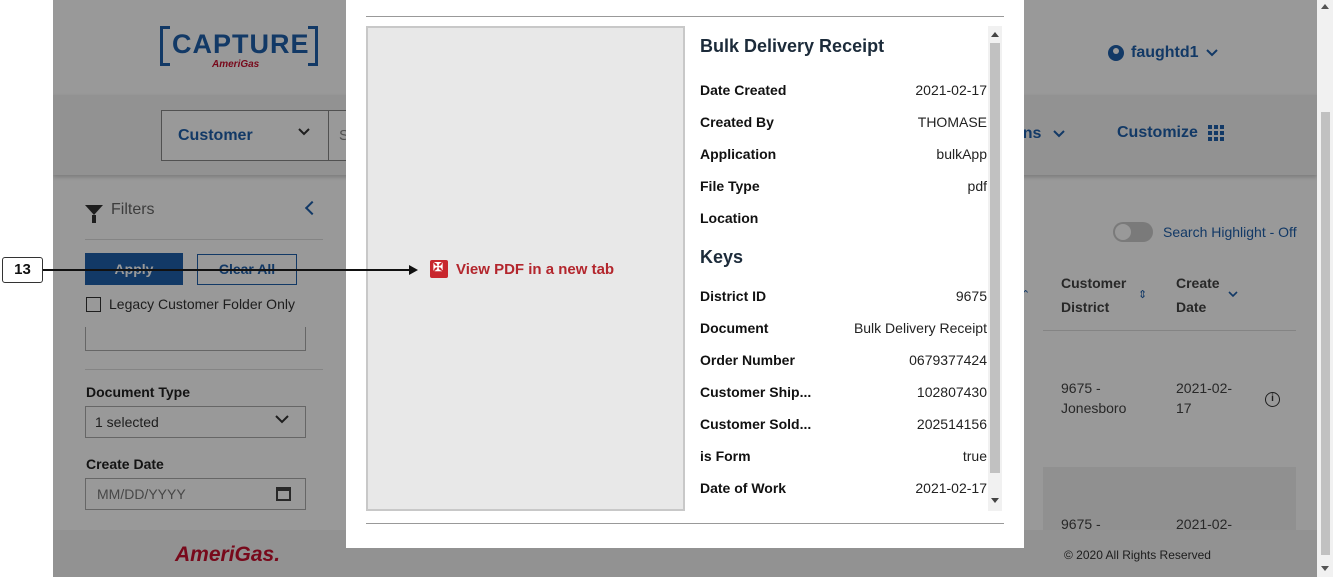  Describe the element at coordinates (535, 269) in the screenshot. I see `view-pdf-label: View PDF in a new tab` at that location.